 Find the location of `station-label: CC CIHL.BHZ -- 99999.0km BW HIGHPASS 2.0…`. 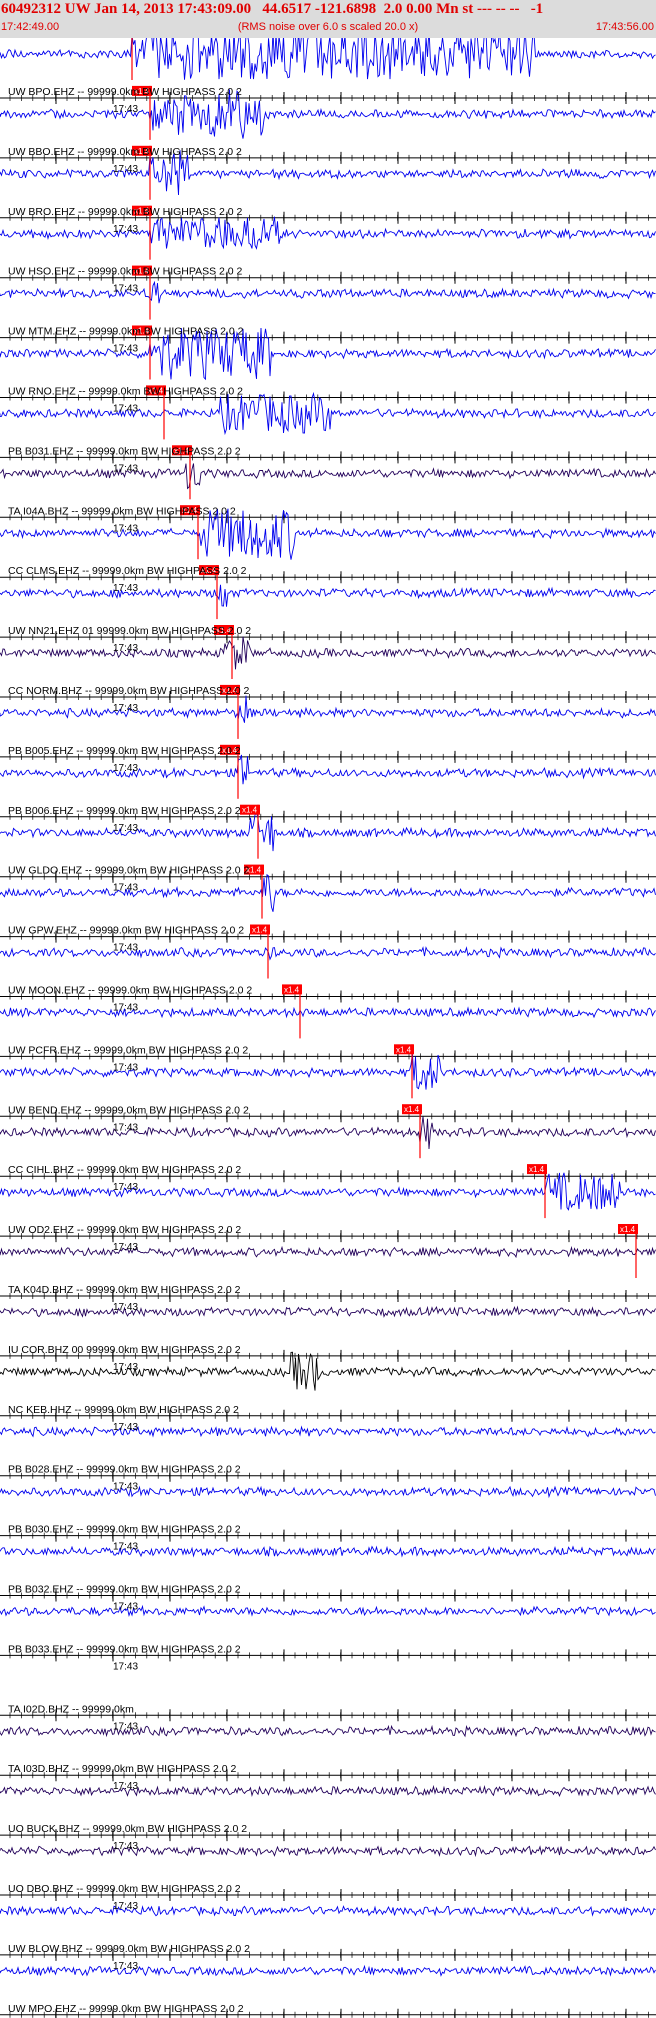

station-label: CC CIHL.BHZ -- 99999.0km BW HIGHPASS 2.0… is located at coordinates (124, 1170).